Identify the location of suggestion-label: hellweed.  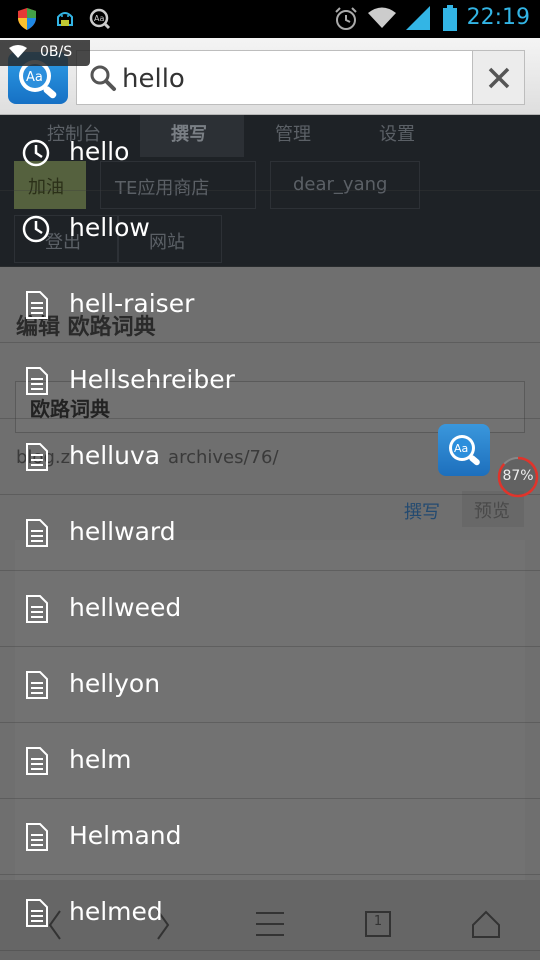
(125, 607).